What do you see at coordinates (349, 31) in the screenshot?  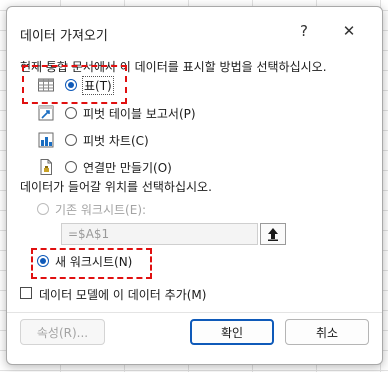 I see `close-button: ✕` at bounding box center [349, 31].